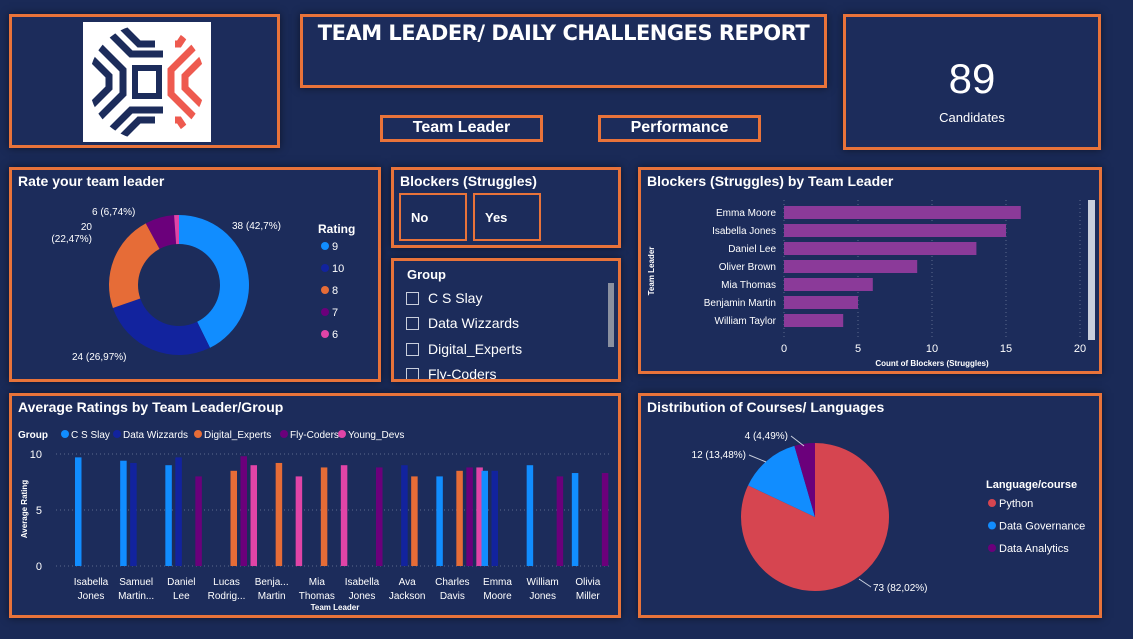 This screenshot has height=639, width=1133. I want to click on blockers-slicer: Blockers (Struggles) No Yes, so click(506, 207).